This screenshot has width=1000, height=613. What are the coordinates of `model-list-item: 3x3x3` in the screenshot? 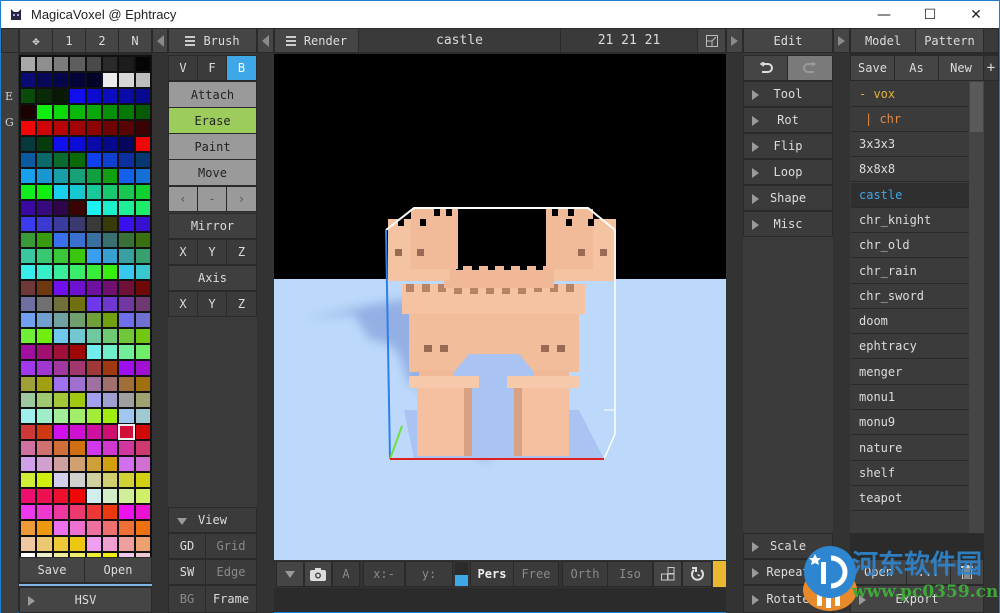 It's located at (910, 144).